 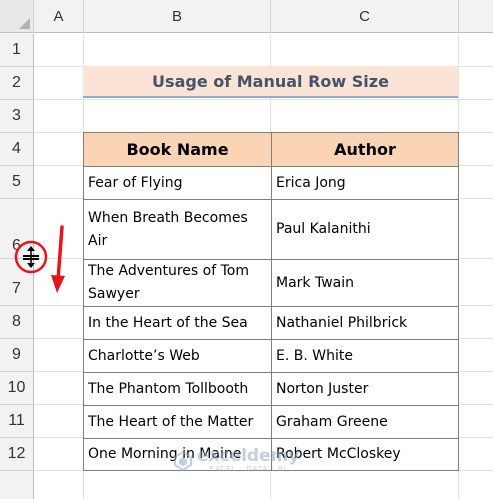 What do you see at coordinates (248, 469) in the screenshot?
I see `watermark-tagline: EXCEL · DATA · BI` at bounding box center [248, 469].